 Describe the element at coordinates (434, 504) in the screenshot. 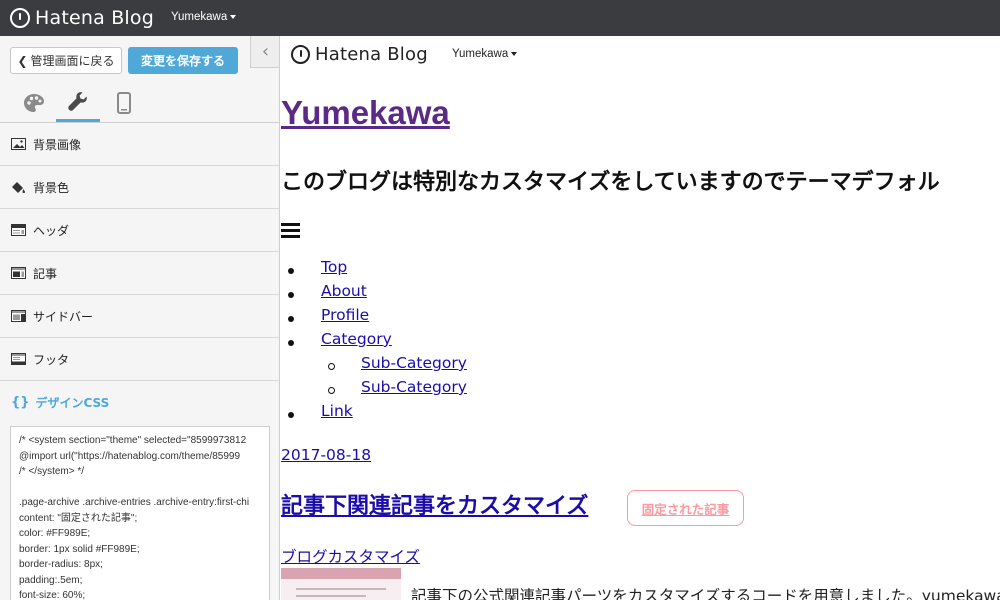

I see `post-title-link: 記事下関連記事をカスタマイズ` at that location.